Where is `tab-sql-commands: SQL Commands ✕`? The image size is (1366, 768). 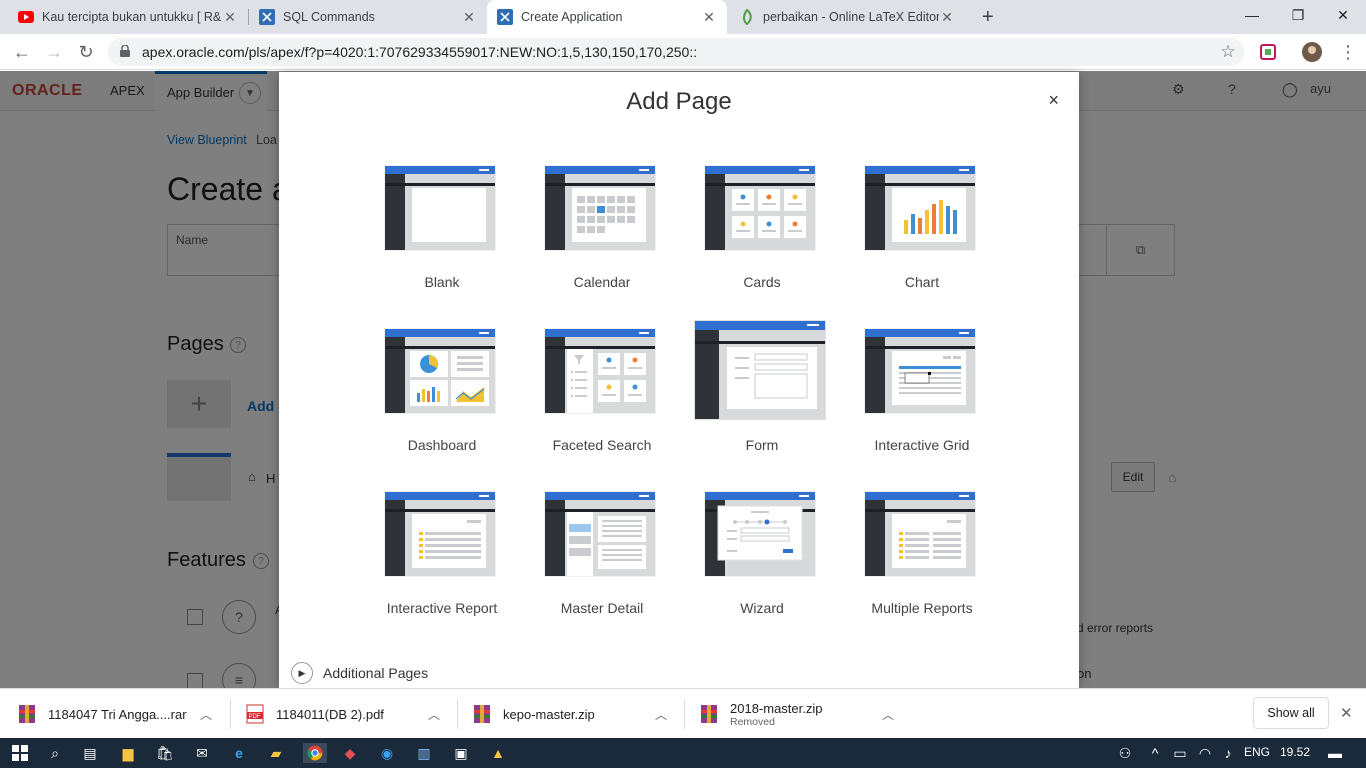 tab-sql-commands: SQL Commands ✕ is located at coordinates (368, 17).